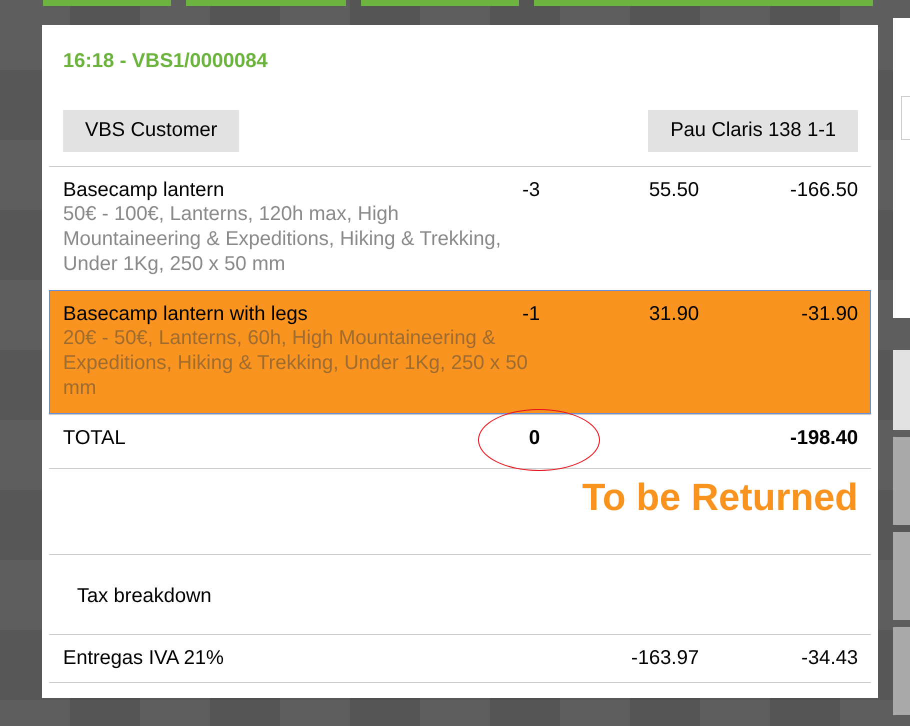 The image size is (910, 726). I want to click on product-name: Basecamp lantern with legs, so click(186, 314).